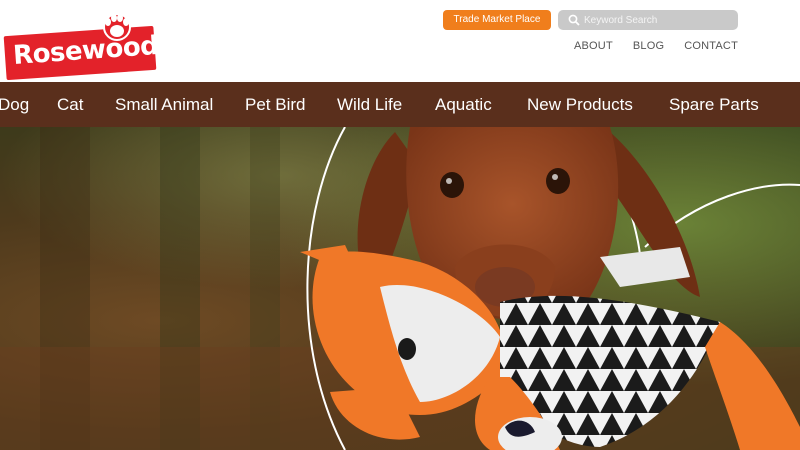 This screenshot has width=800, height=450. I want to click on search-icon, so click(574, 20).